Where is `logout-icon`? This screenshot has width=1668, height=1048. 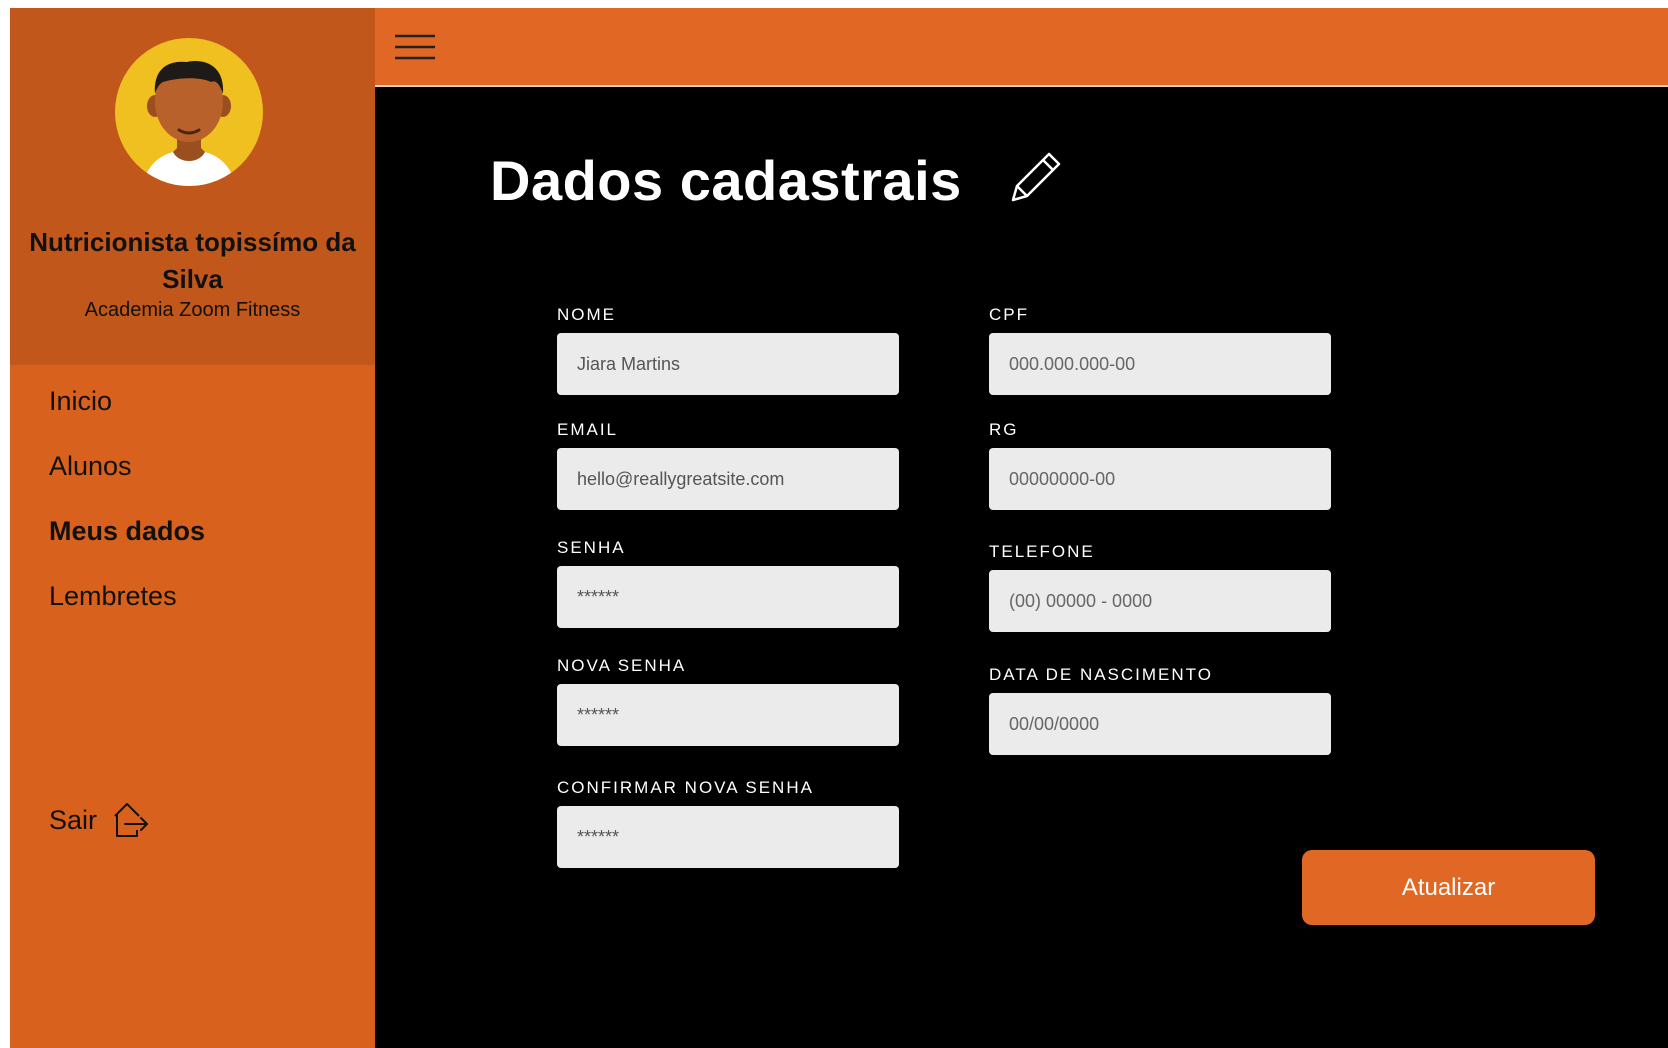 logout-icon is located at coordinates (131, 820).